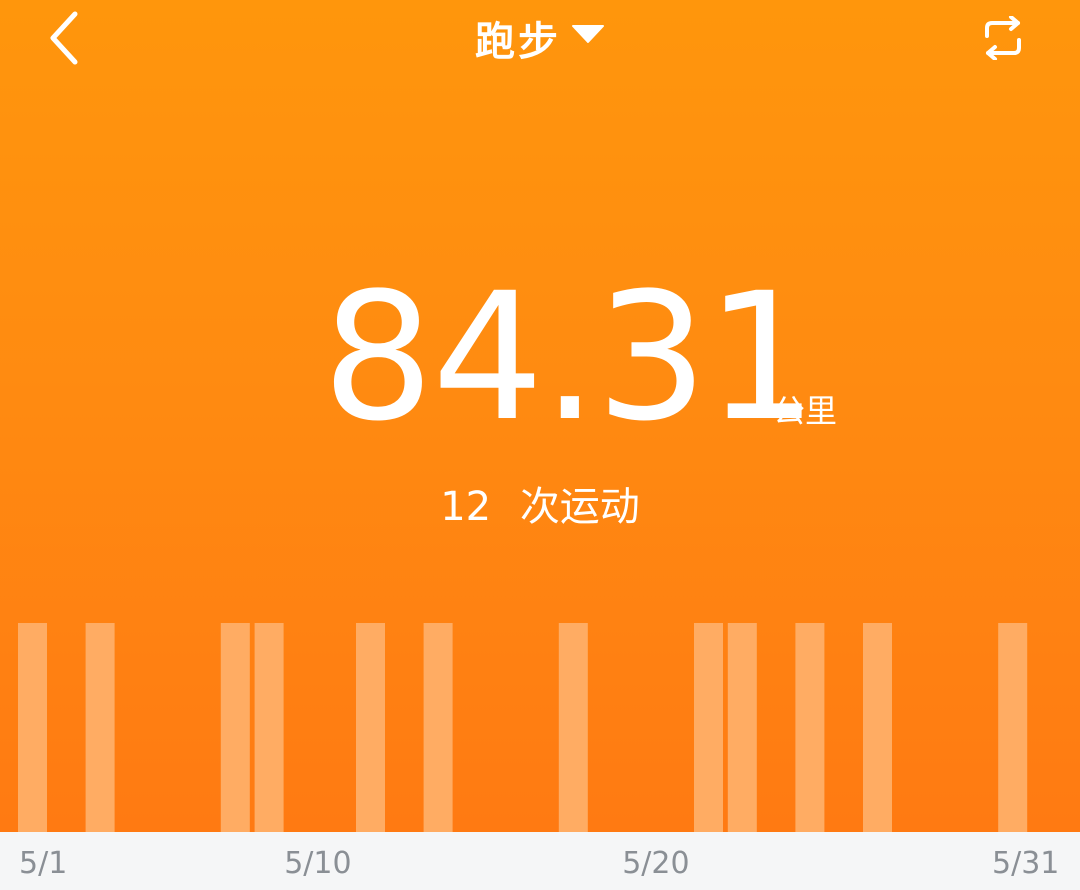  I want to click on repeat-icon, so click(1003, 38).